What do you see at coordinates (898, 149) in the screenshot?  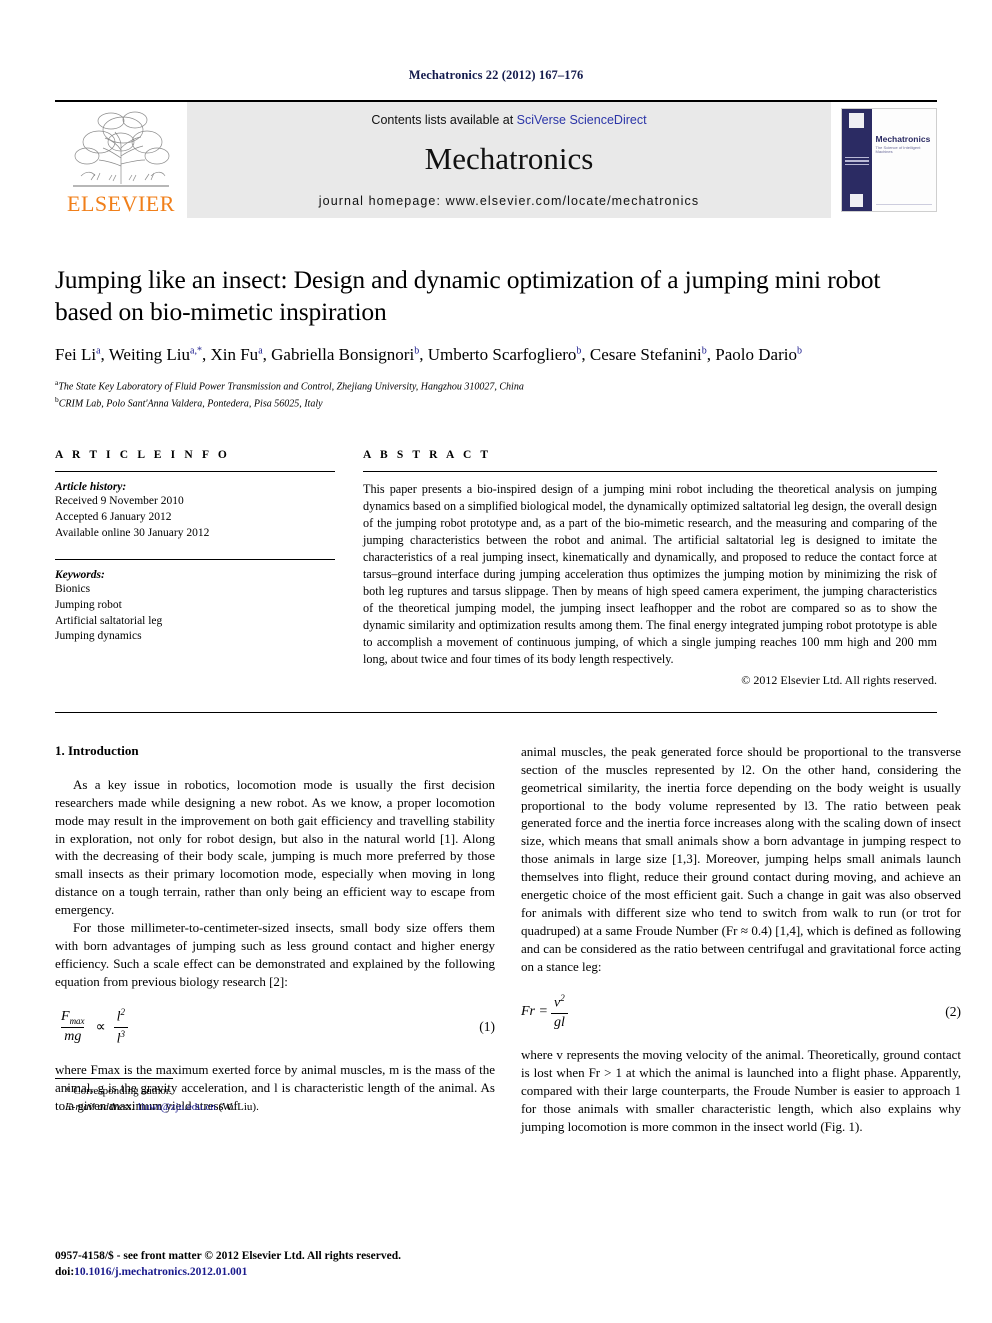 I see `cover-subtitle: The Science of Intelligent Machines` at bounding box center [898, 149].